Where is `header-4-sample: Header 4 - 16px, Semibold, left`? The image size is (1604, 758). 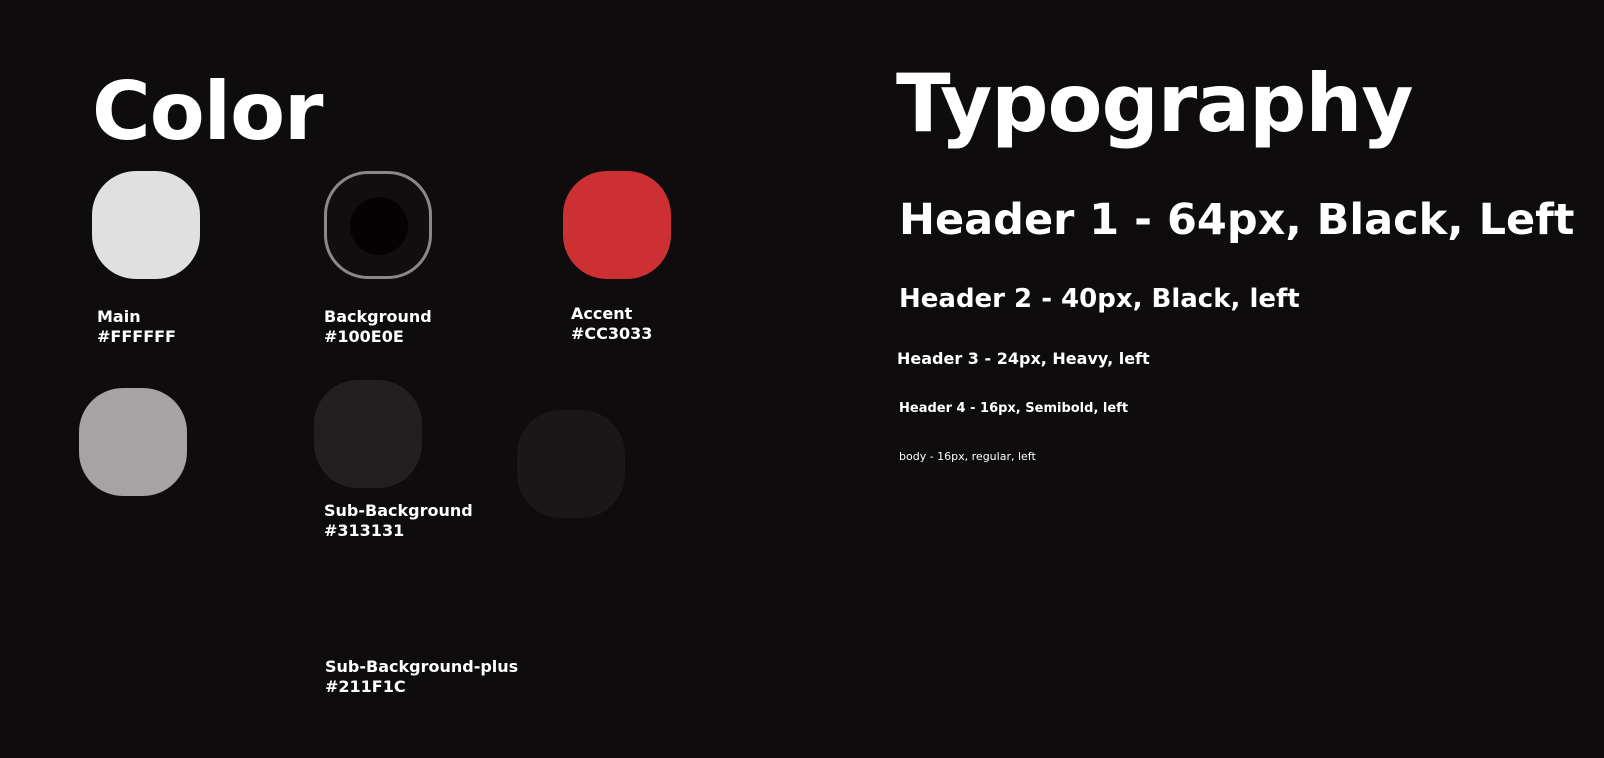
header-4-sample: Header 4 - 16px, Semibold, left is located at coordinates (1014, 408).